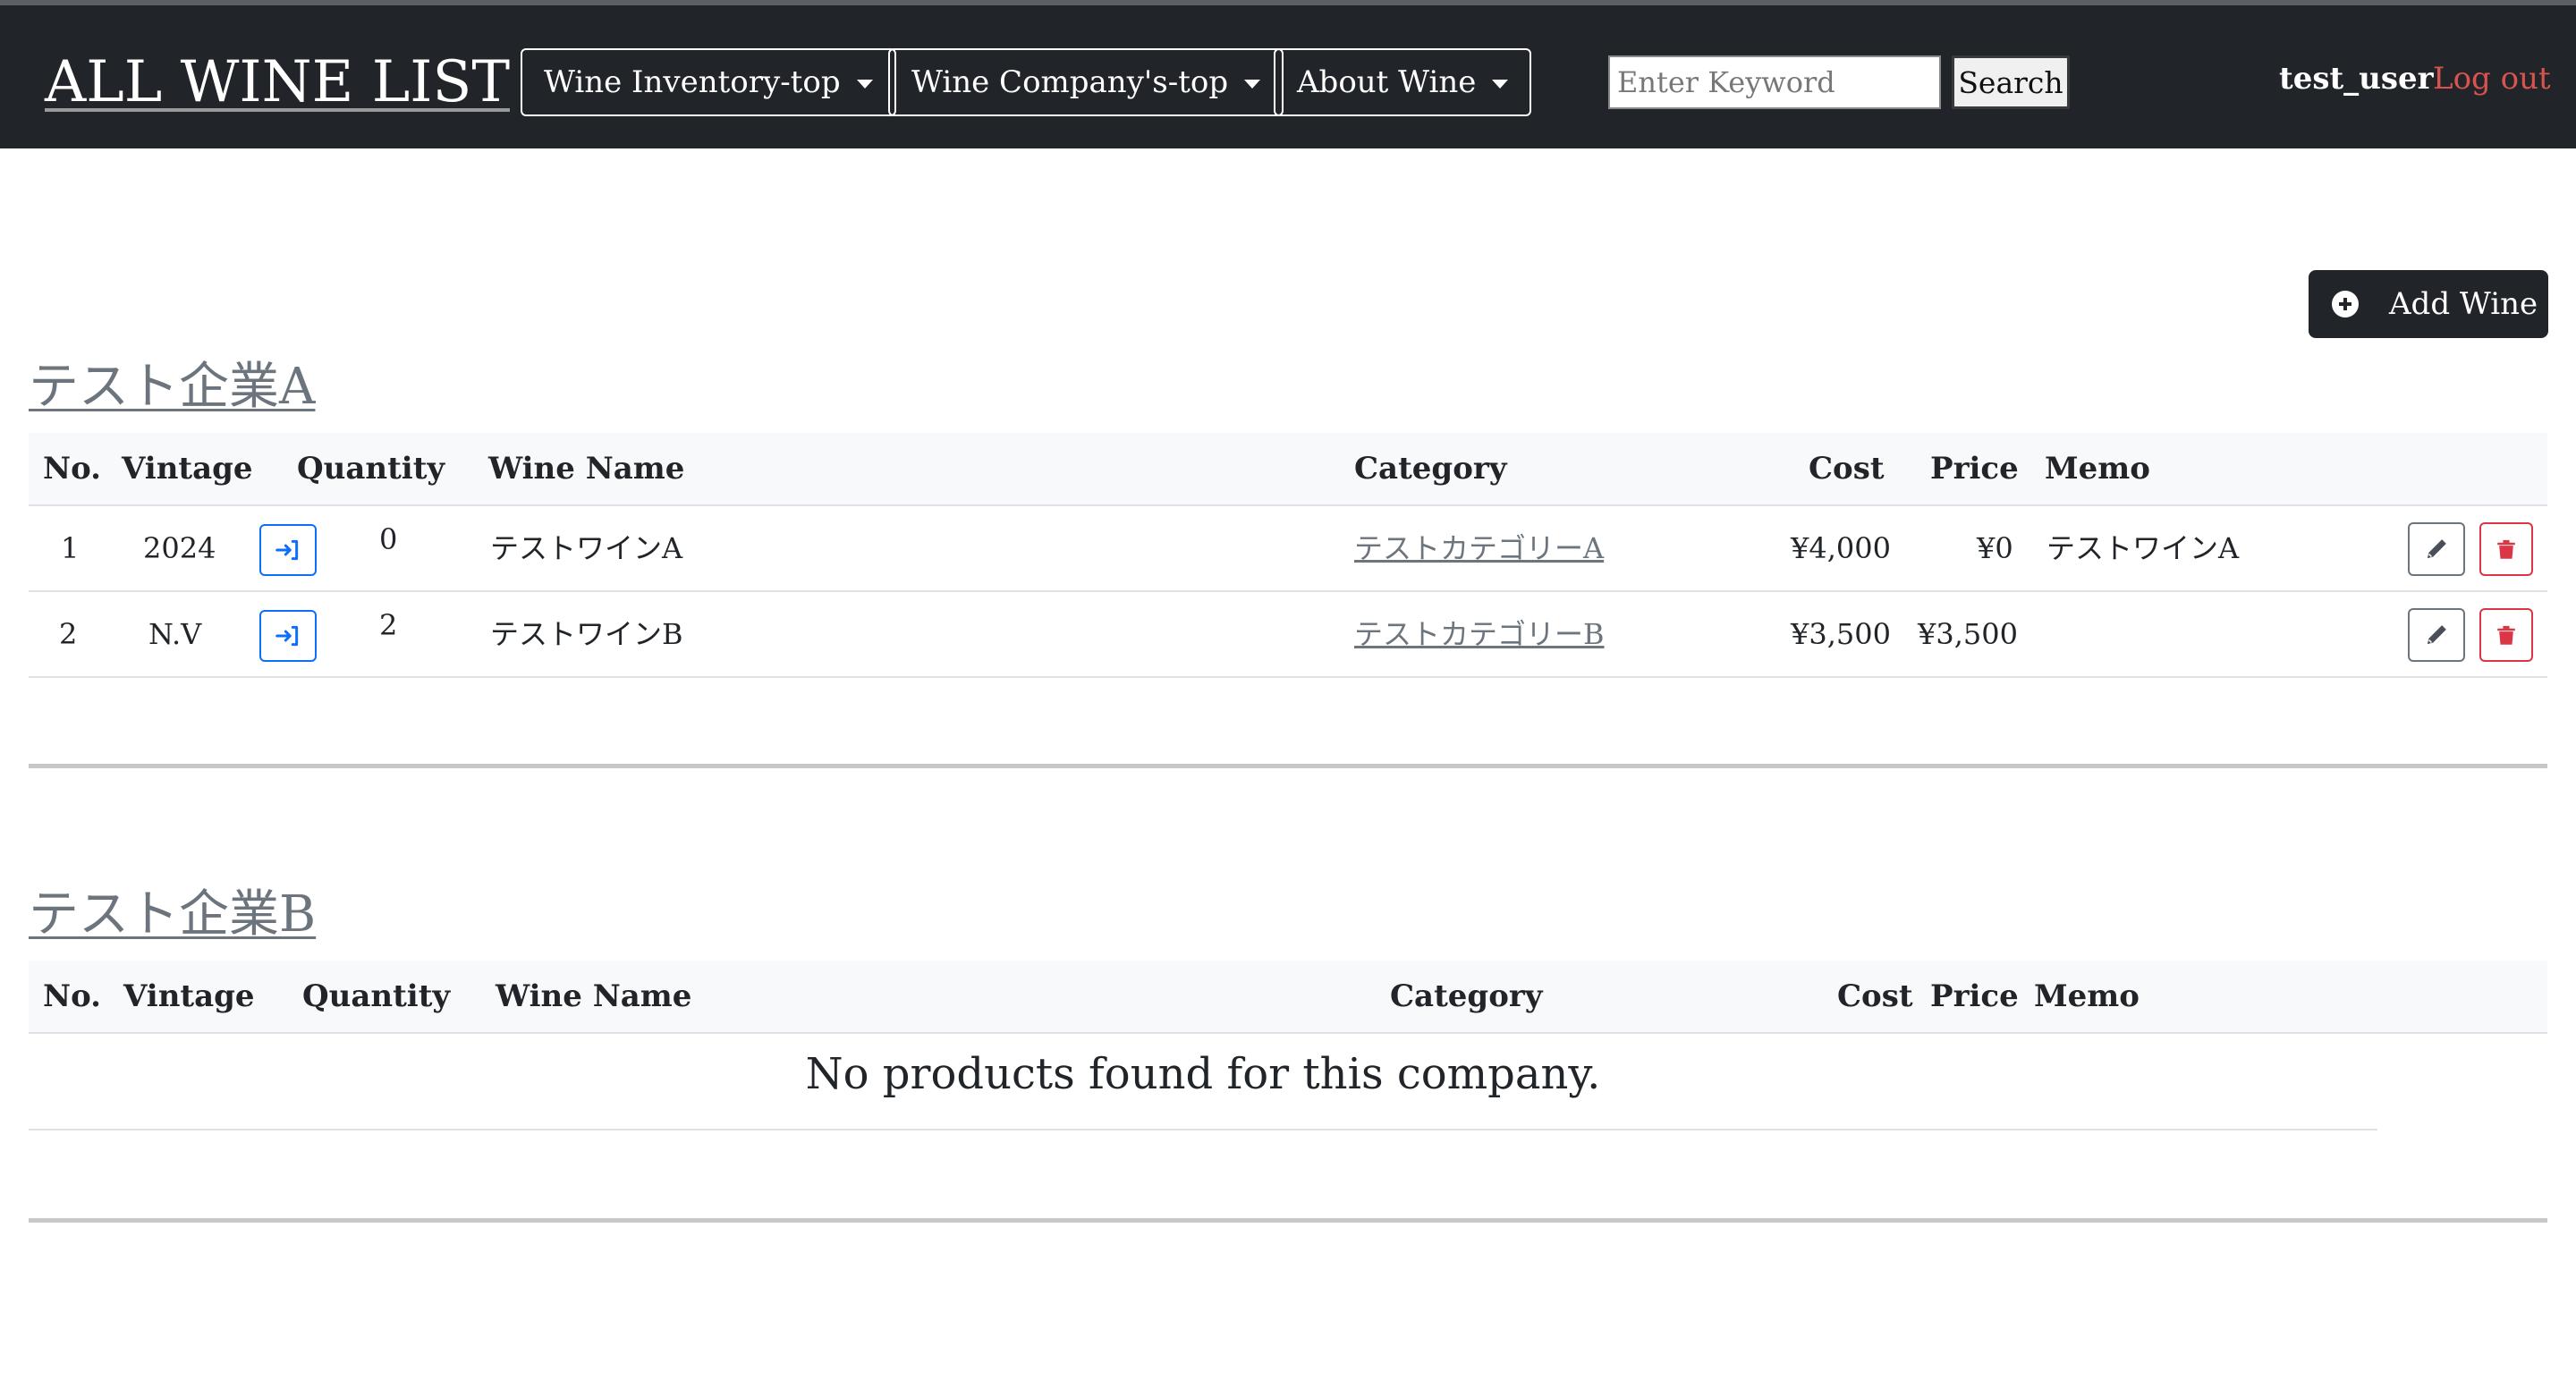 The image size is (2576, 1397). I want to click on nav-dropdown-label: Wine Inventory-top, so click(692, 82).